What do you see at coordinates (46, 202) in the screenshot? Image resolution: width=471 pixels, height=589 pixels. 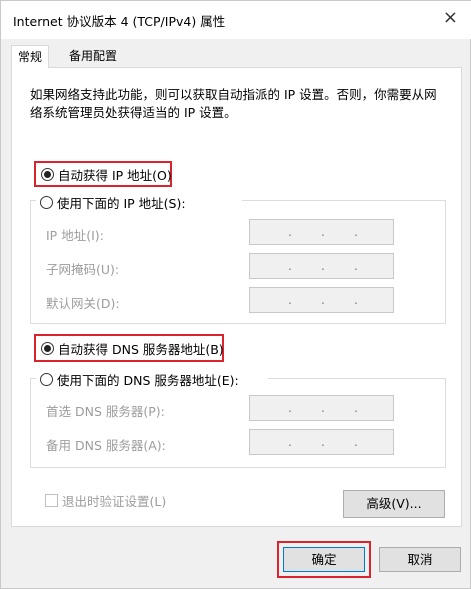 I see `ip-manual-radio` at bounding box center [46, 202].